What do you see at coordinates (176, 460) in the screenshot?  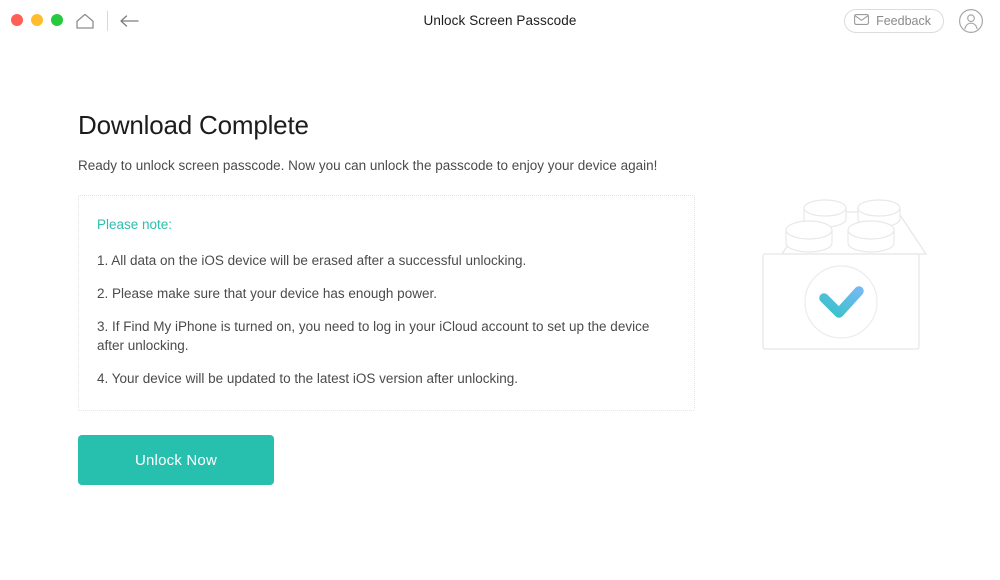 I see `unlock-now-button: Unlock Now` at bounding box center [176, 460].